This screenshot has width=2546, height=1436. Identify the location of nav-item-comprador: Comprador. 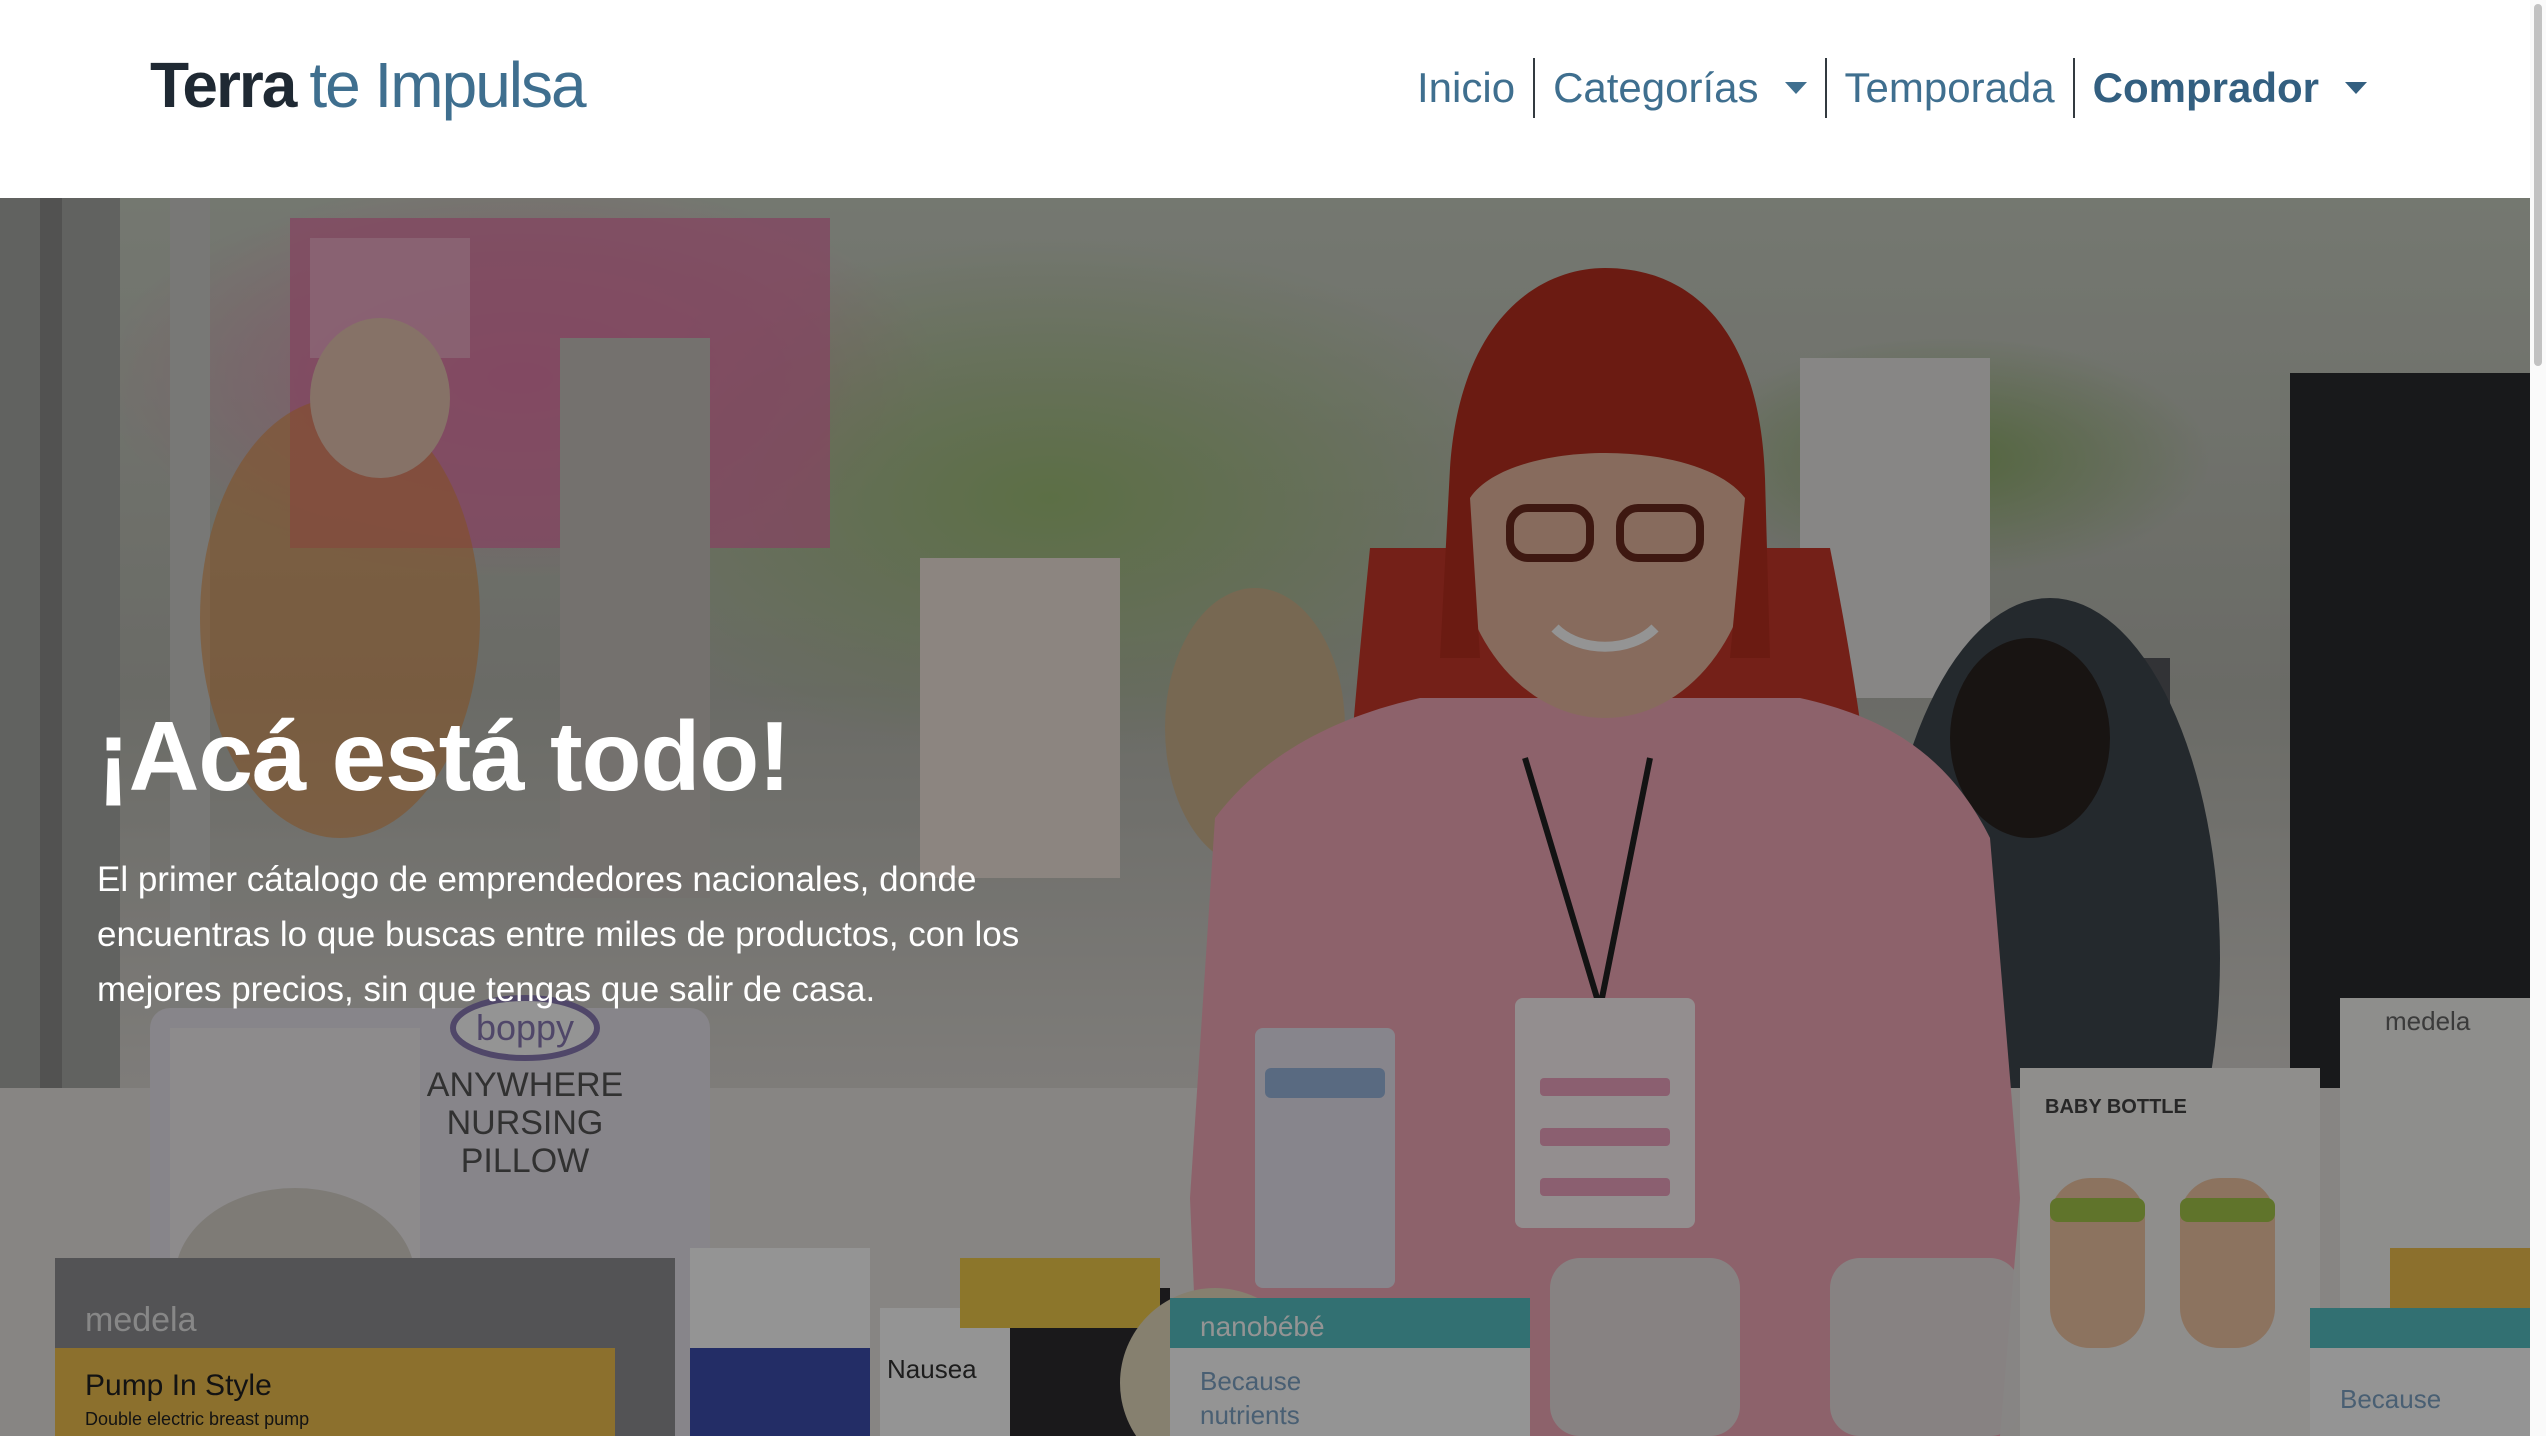
(2230, 88).